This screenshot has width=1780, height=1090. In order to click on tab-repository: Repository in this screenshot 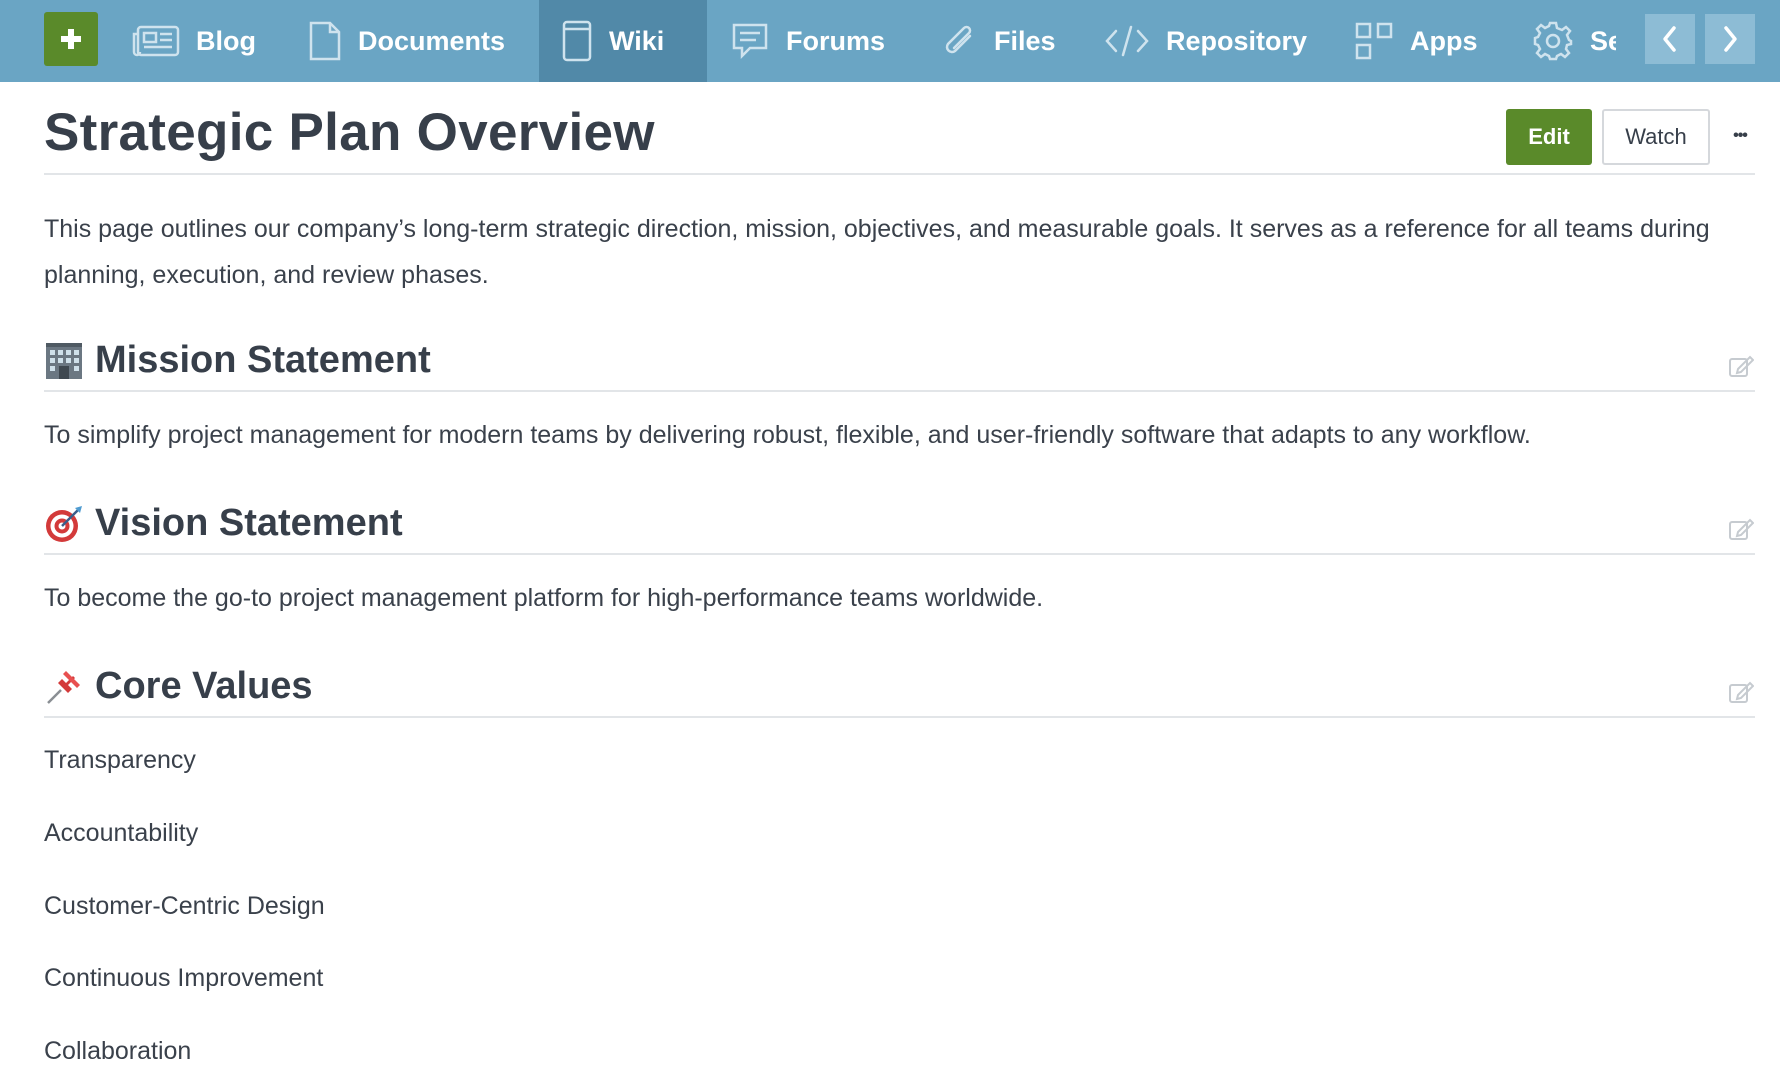, I will do `click(1205, 41)`.